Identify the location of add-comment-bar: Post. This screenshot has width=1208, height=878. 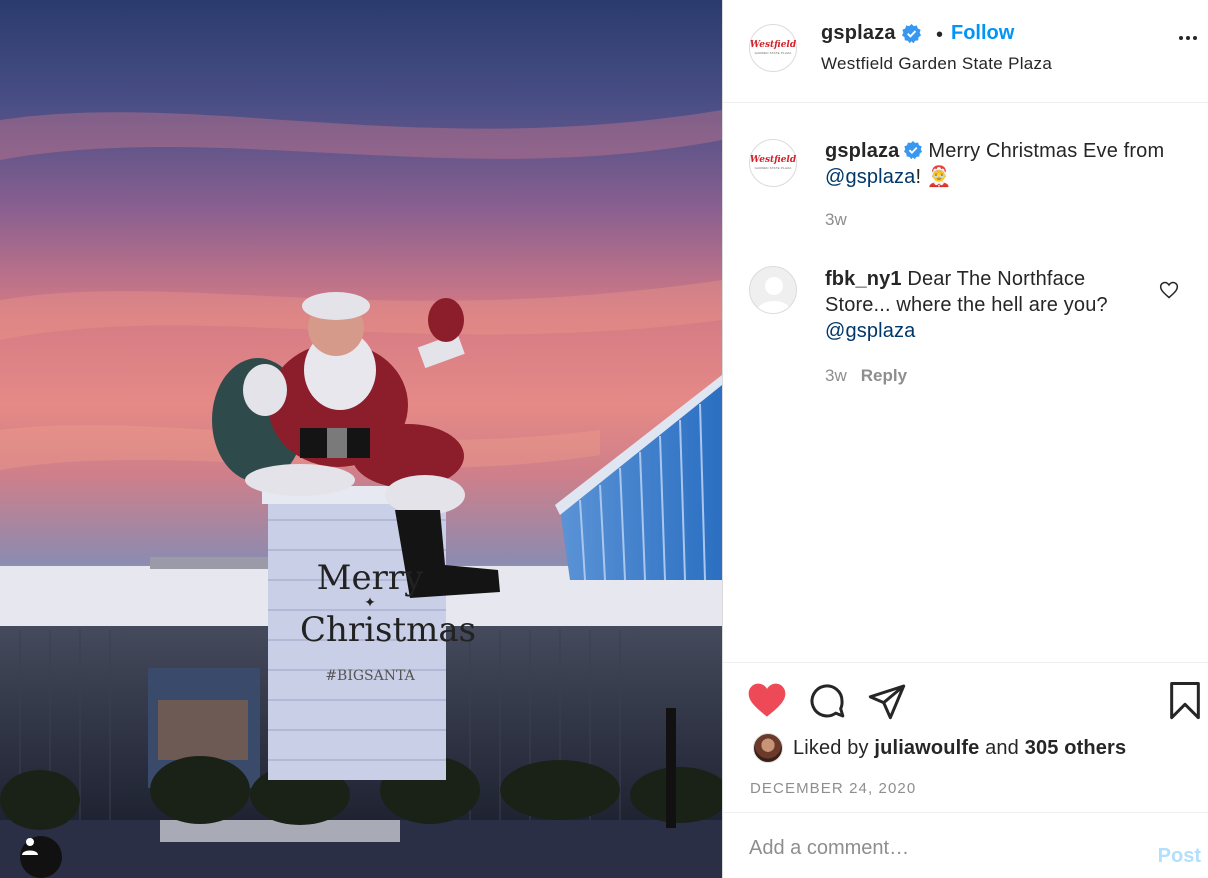
(965, 845).